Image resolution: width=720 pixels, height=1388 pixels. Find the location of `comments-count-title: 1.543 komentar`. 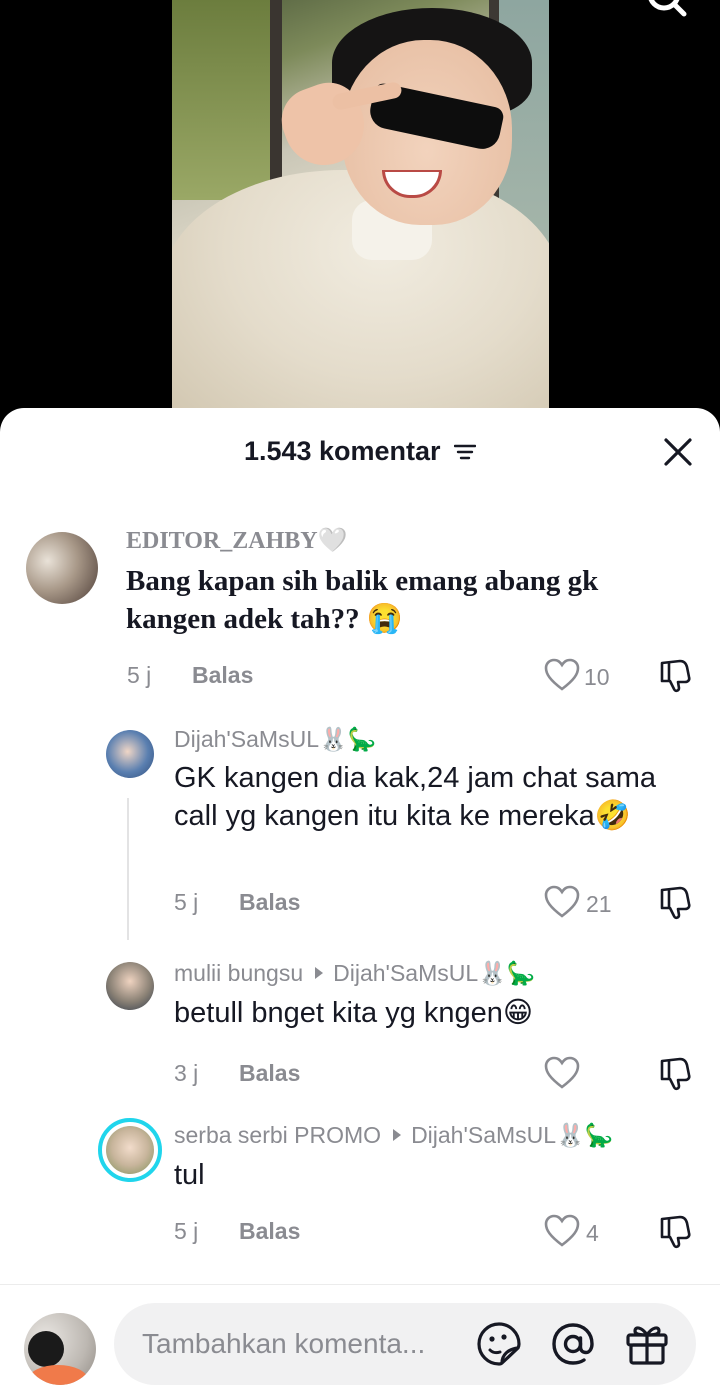

comments-count-title: 1.543 komentar is located at coordinates (360, 451).